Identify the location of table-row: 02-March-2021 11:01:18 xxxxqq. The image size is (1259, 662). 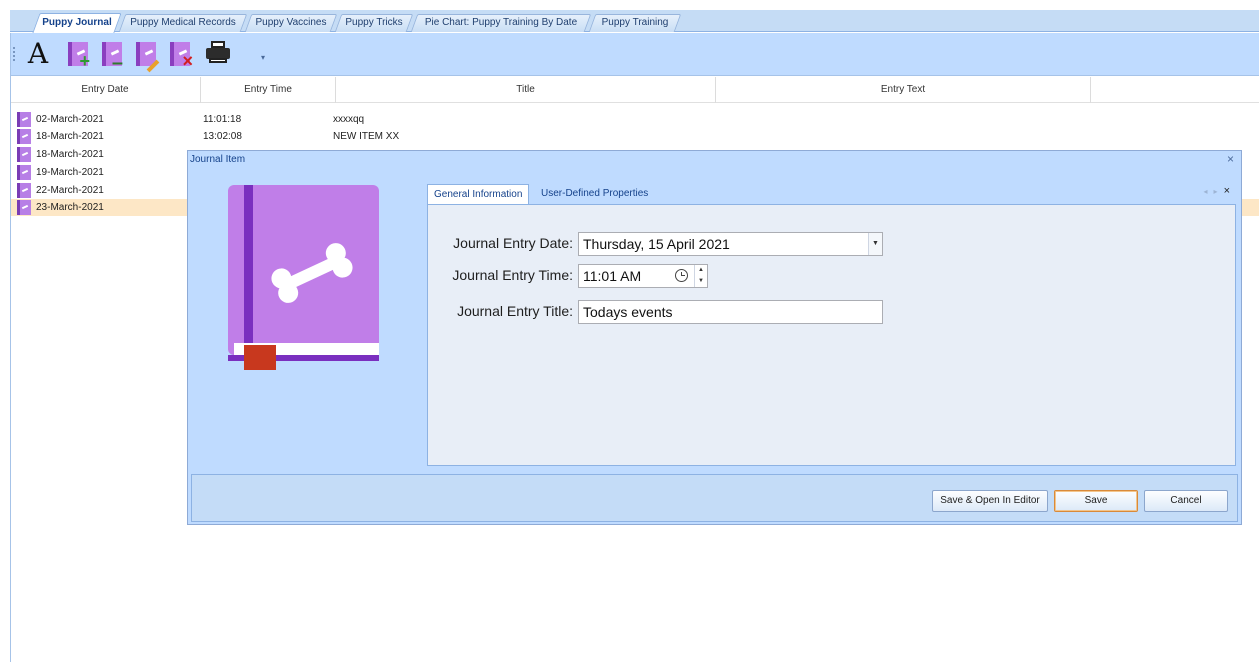
(634, 119).